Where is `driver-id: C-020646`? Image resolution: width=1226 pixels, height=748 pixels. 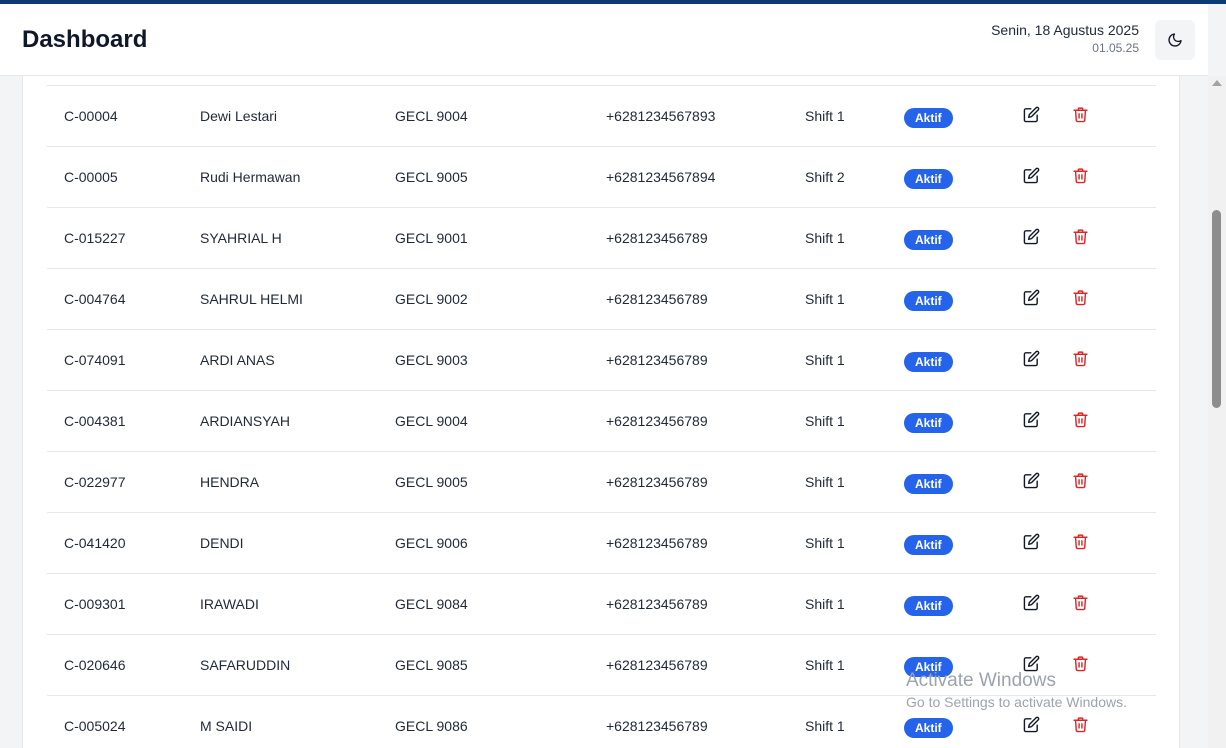 driver-id: C-020646 is located at coordinates (95, 665).